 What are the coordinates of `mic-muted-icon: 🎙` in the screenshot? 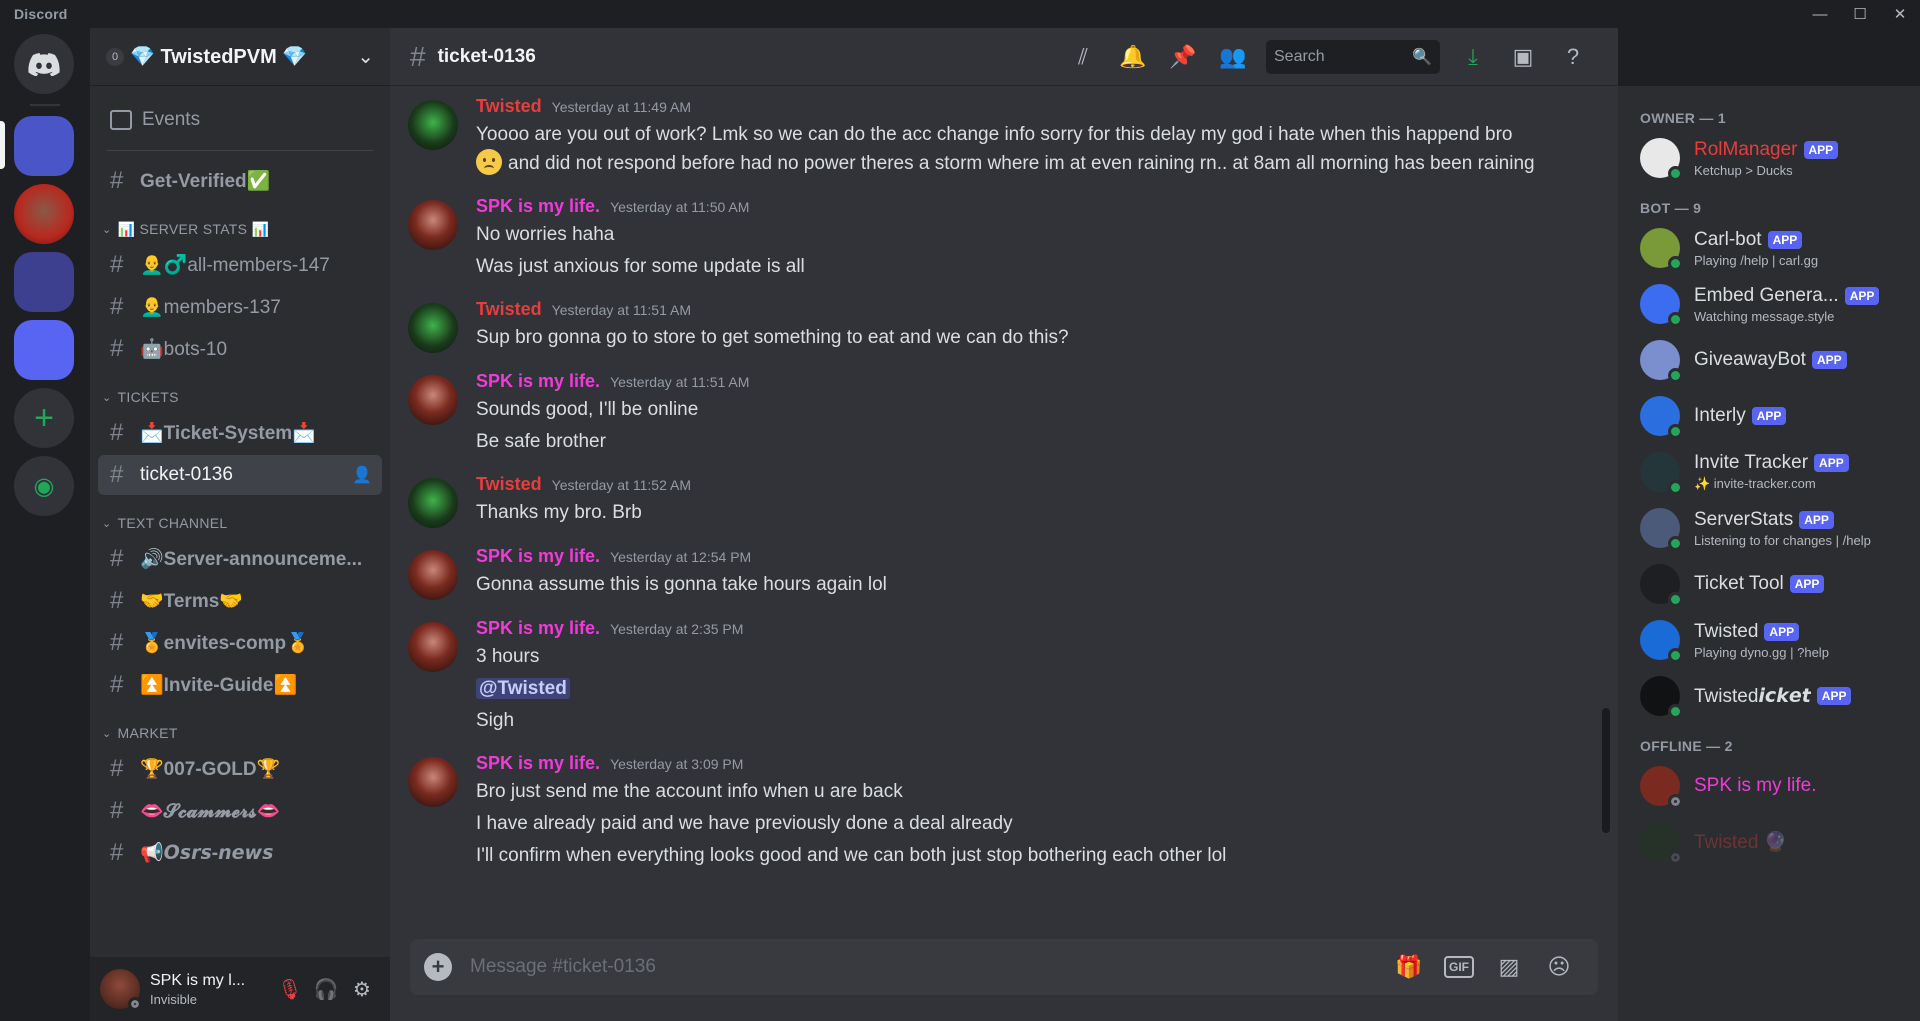 It's located at (290, 989).